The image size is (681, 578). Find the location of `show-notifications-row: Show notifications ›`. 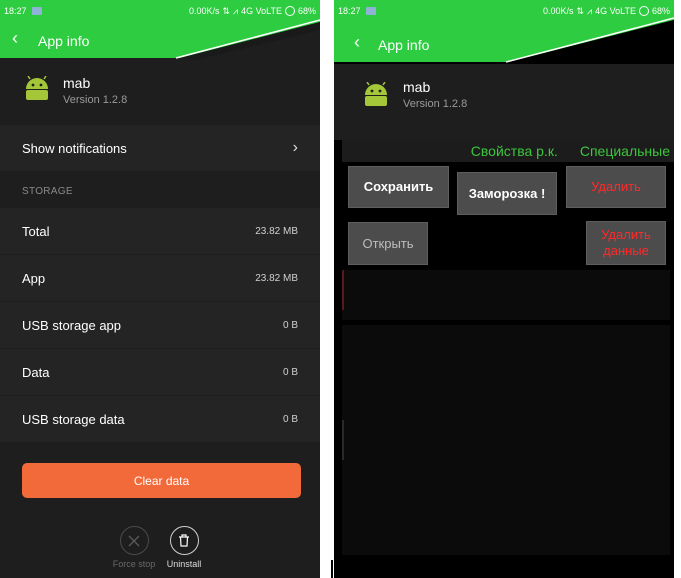

show-notifications-row: Show notifications › is located at coordinates (160, 148).